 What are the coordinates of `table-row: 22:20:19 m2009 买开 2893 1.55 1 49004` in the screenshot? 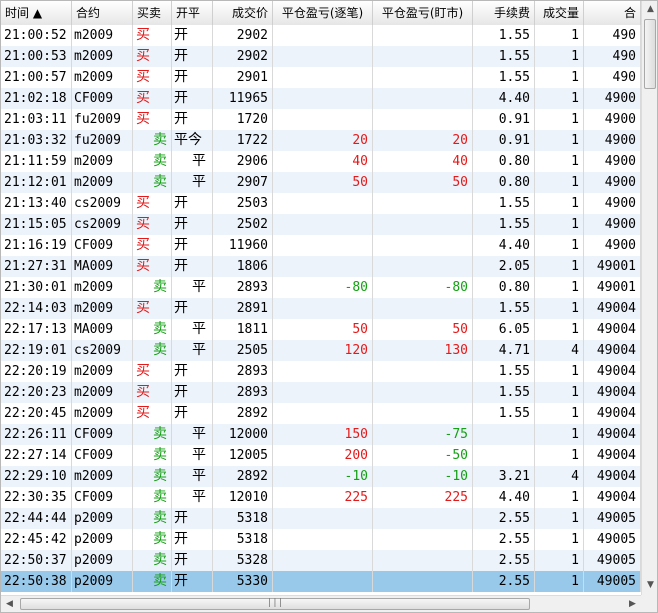 It's located at (321, 371).